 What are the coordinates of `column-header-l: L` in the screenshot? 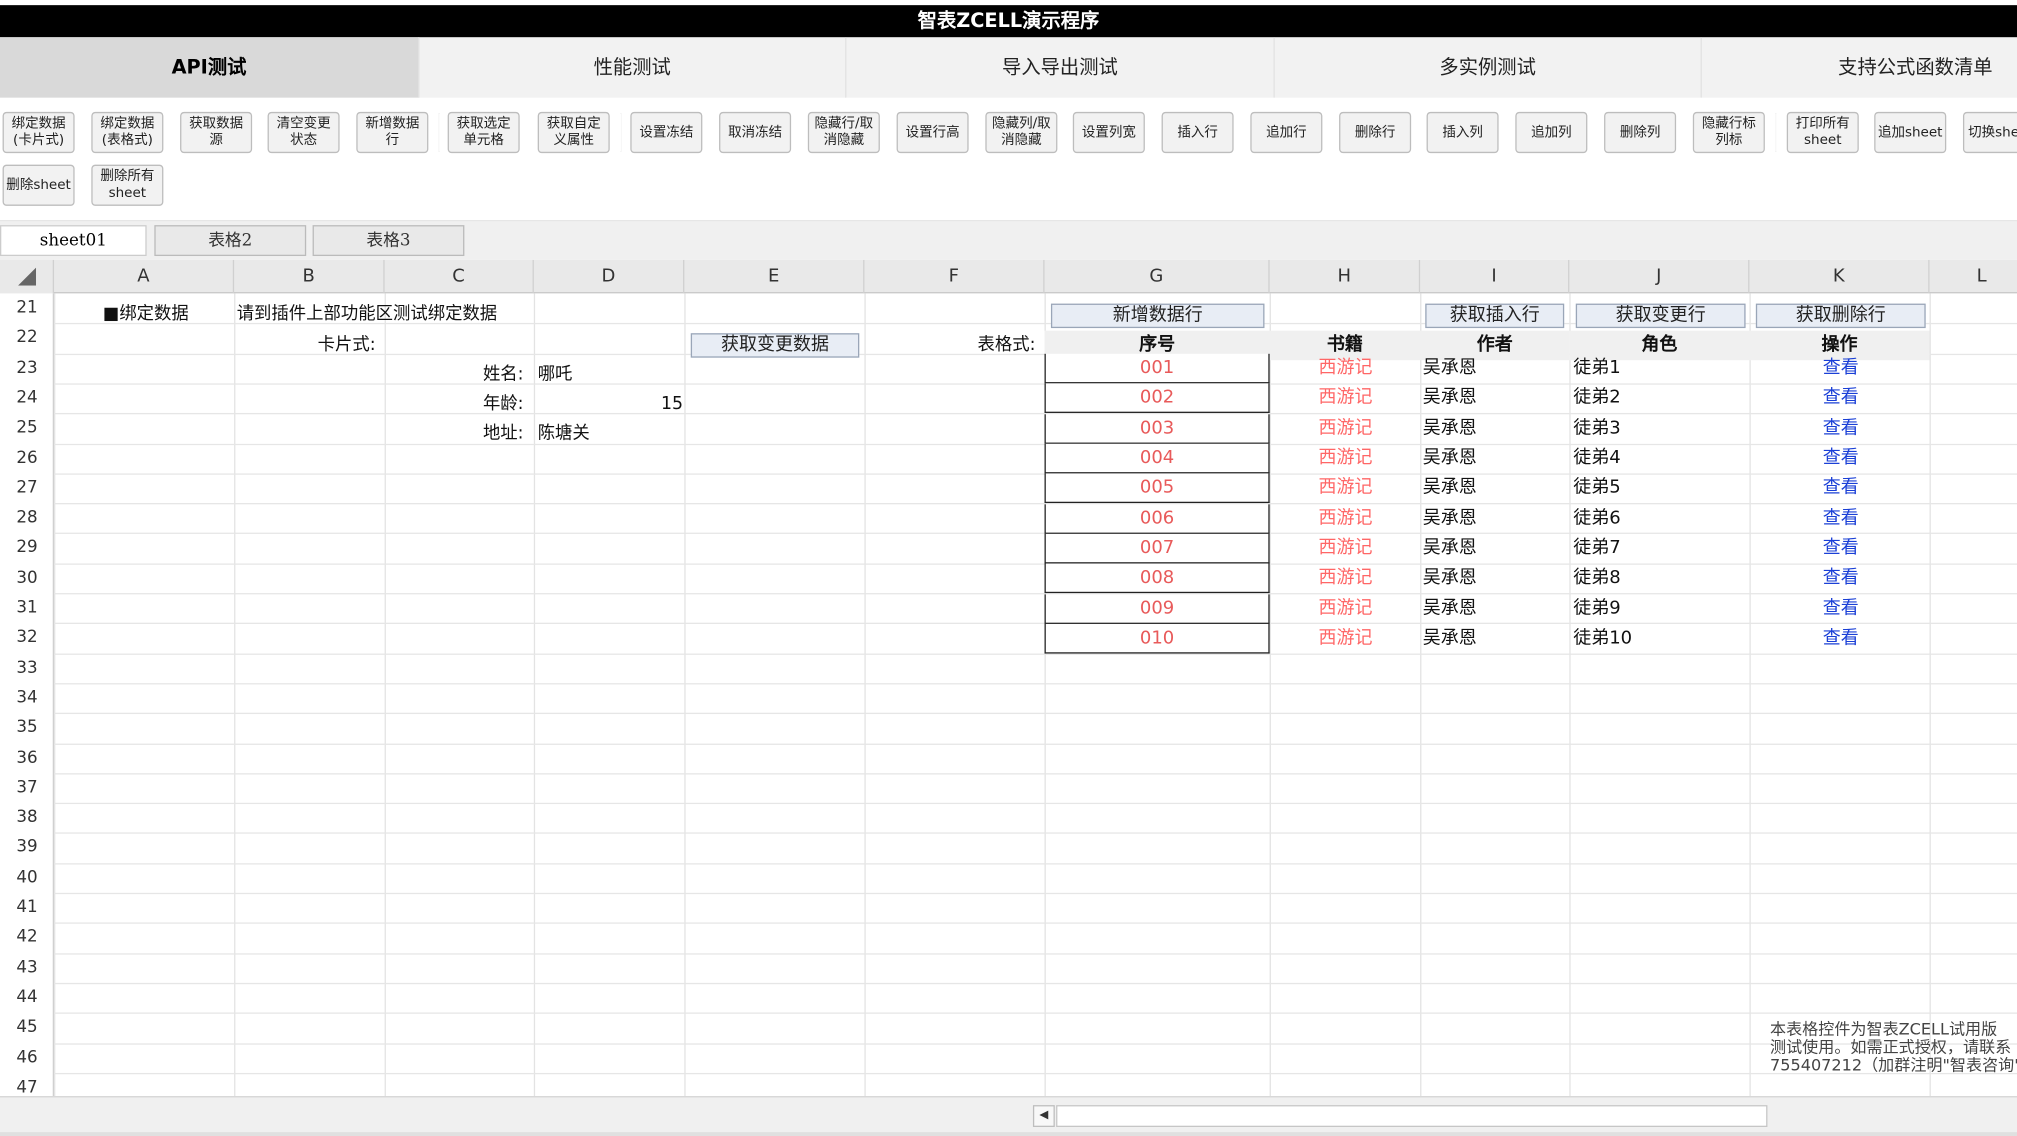 It's located at (1973, 276).